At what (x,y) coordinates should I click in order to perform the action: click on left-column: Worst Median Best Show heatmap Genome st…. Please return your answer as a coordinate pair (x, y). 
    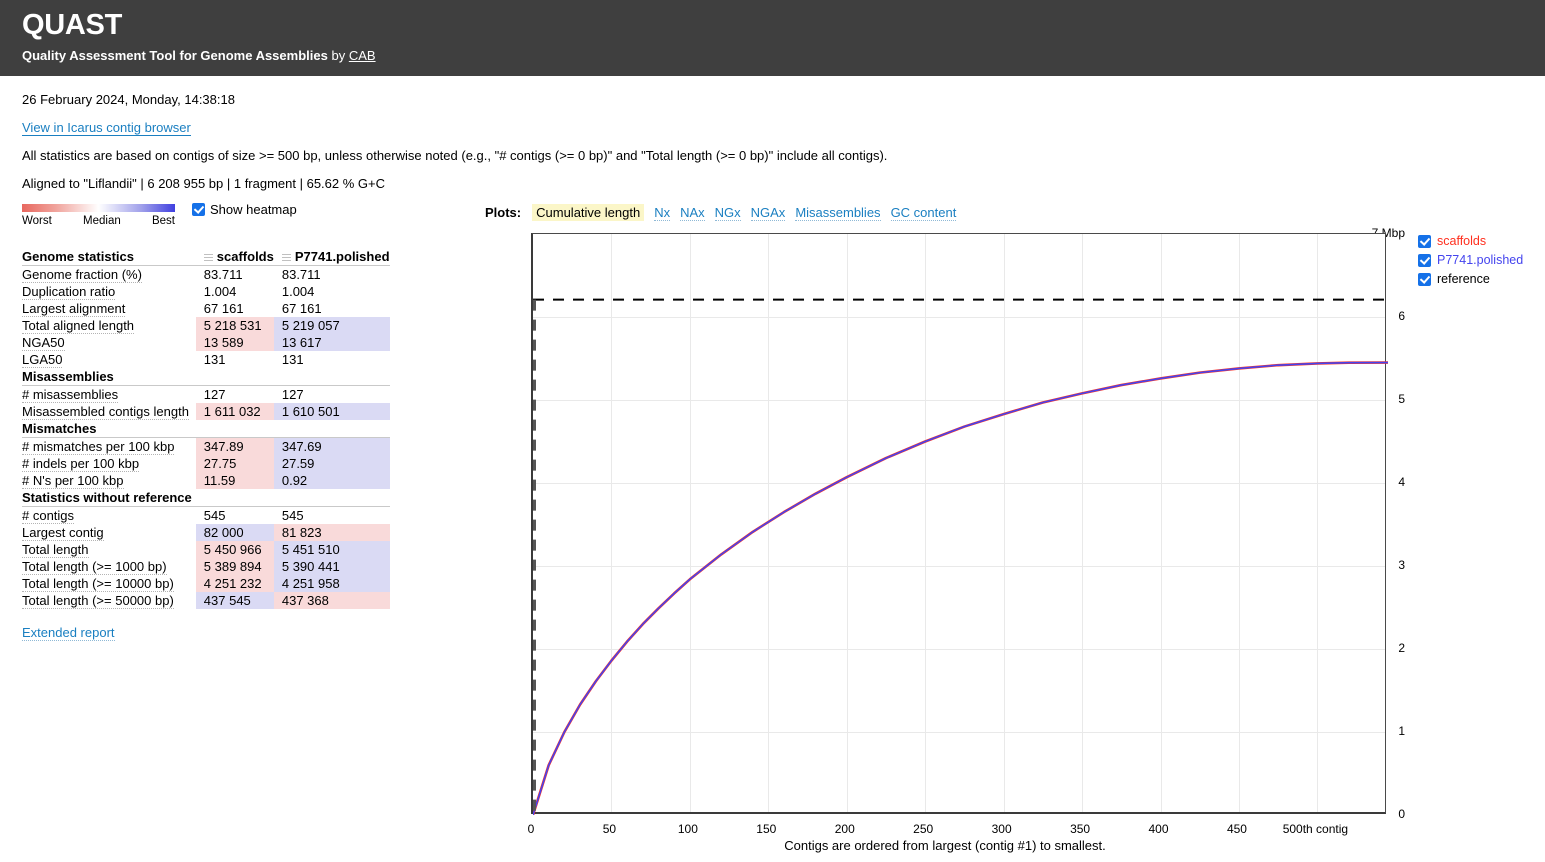
    Looking at the image, I should click on (242, 421).